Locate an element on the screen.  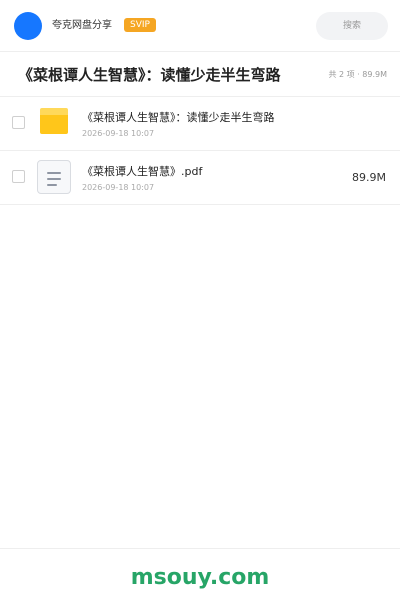
file-row-pdf: 《菜根谭人生智慧》.pdf 2026-09-18 10:07 89.9M is located at coordinates (200, 178).